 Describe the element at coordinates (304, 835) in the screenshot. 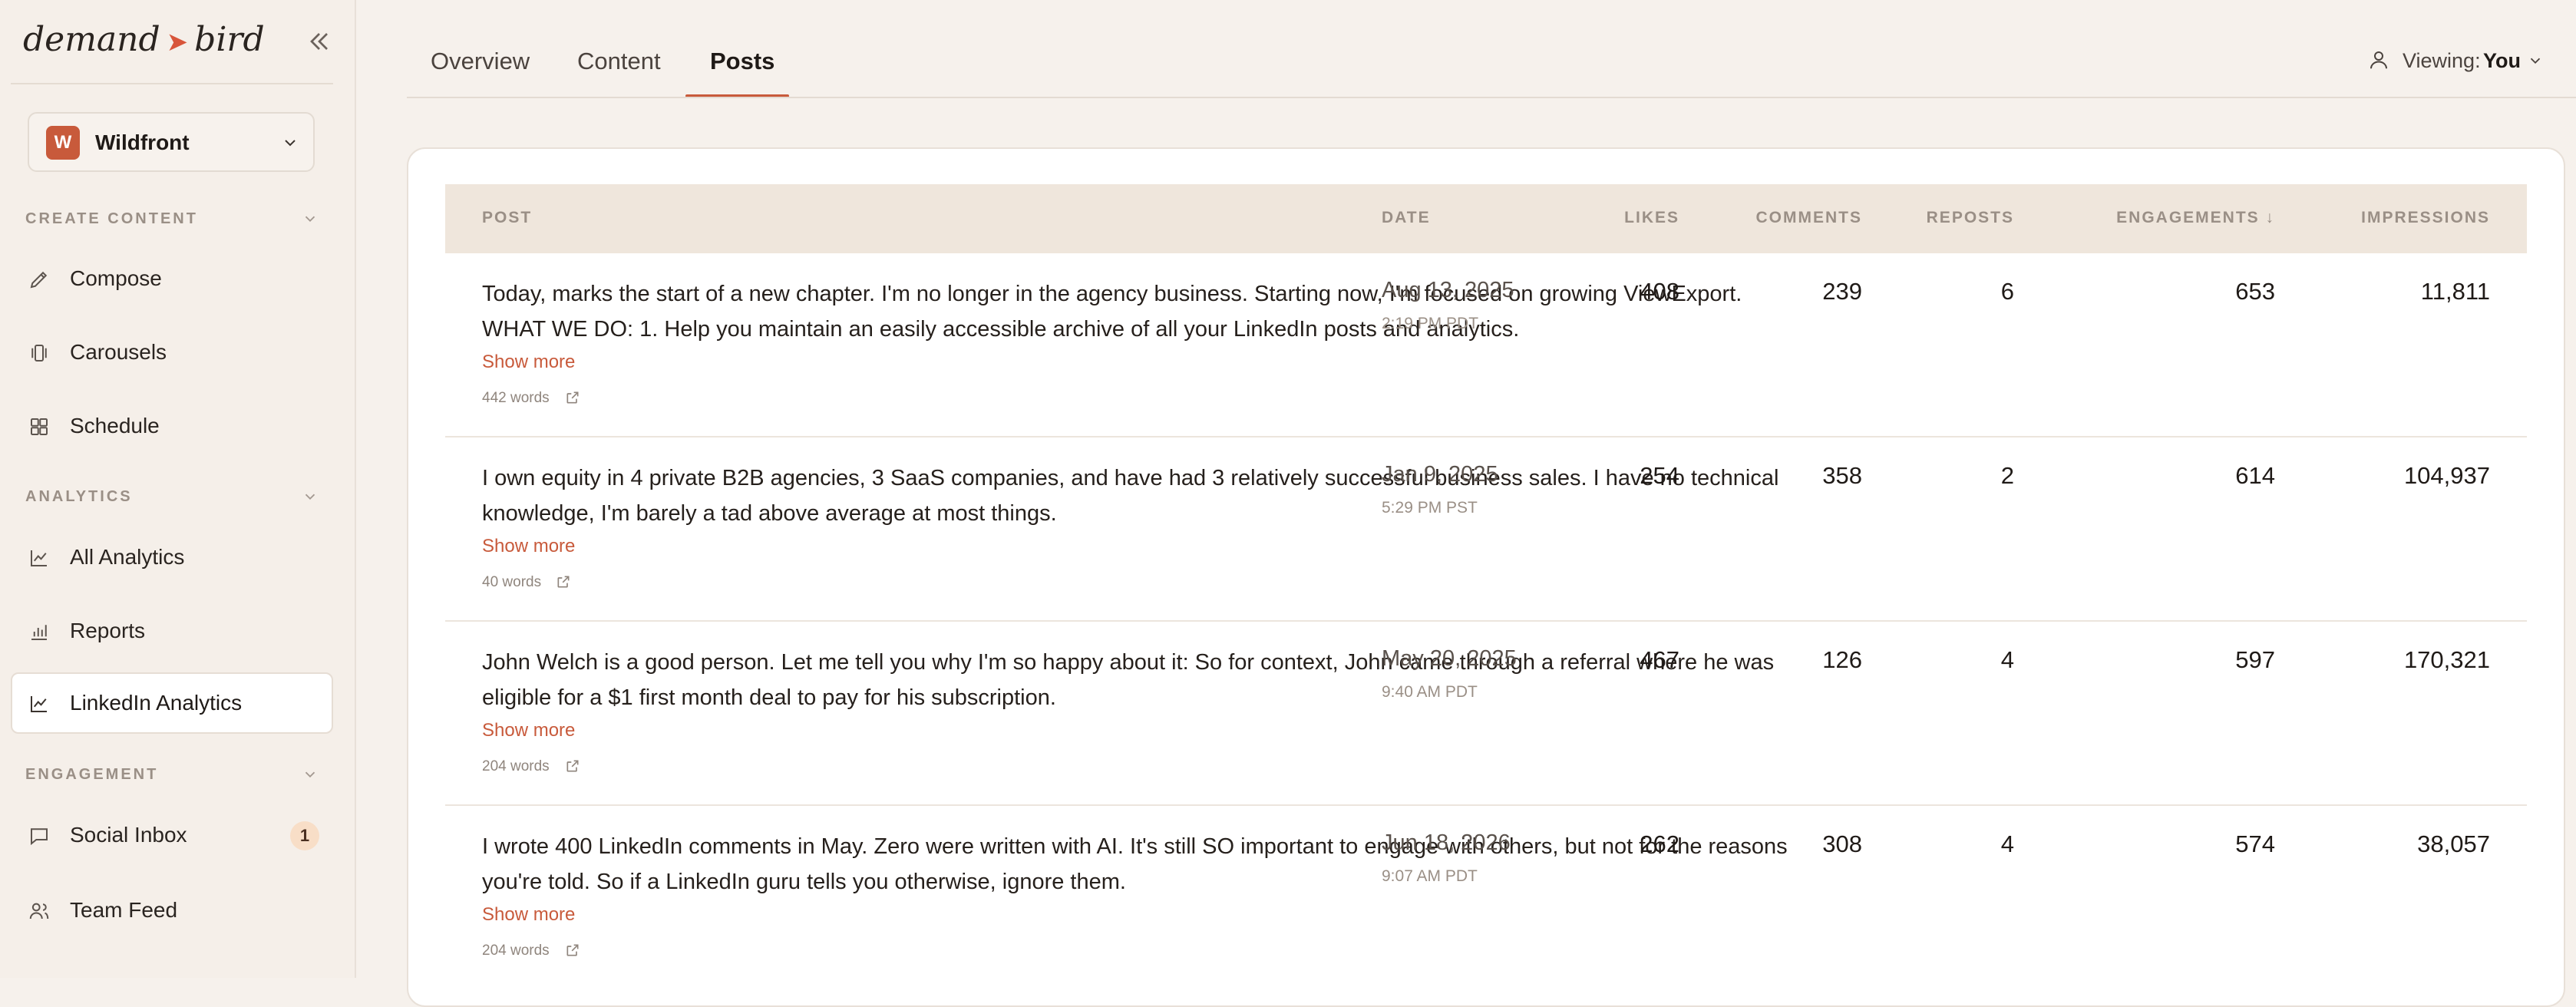

I see `unread-count-badge: 1` at that location.